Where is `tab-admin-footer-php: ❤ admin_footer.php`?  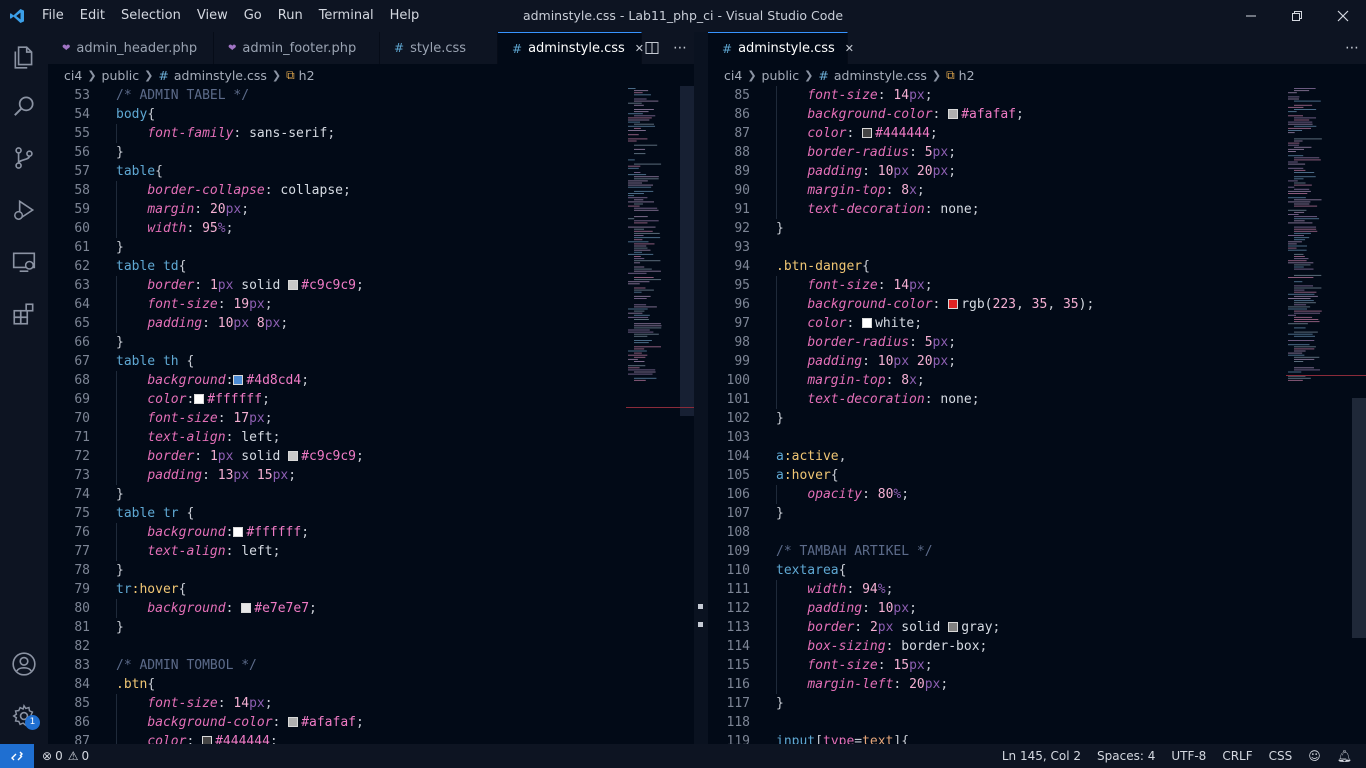
tab-admin-footer-php: ❤ admin_footer.php is located at coordinates (297, 48).